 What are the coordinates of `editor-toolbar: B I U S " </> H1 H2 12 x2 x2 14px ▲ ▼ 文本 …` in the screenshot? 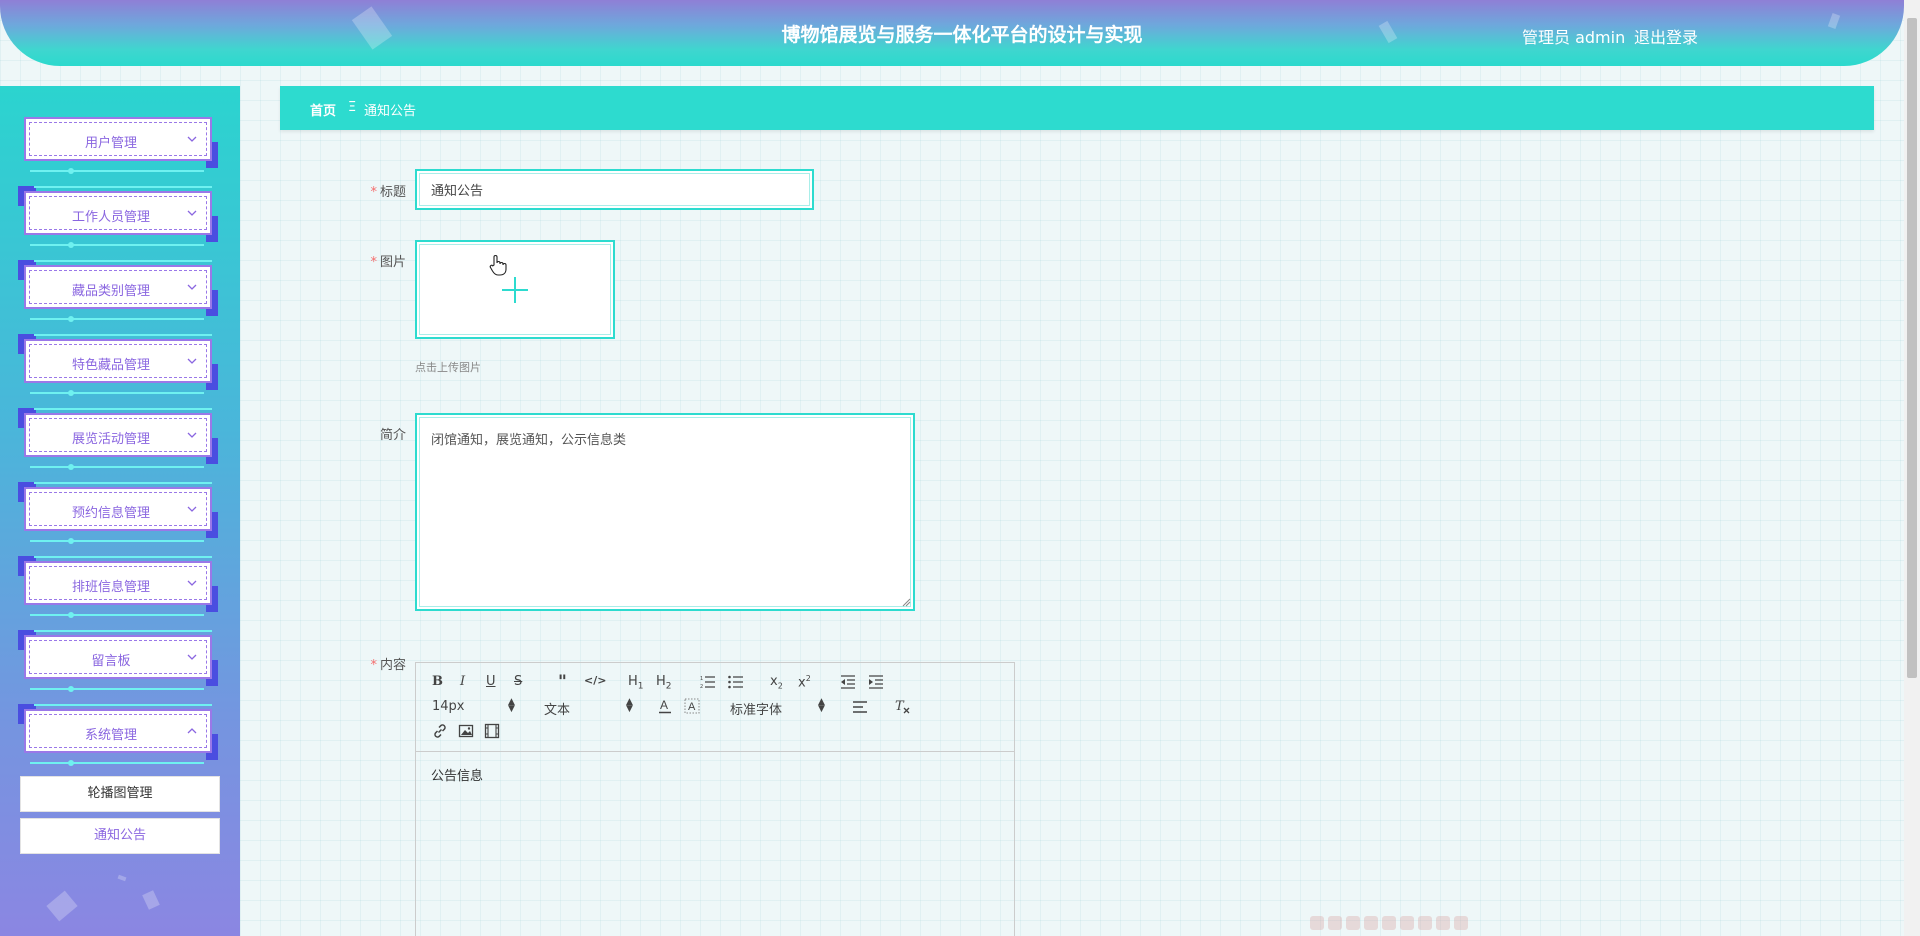 It's located at (715, 707).